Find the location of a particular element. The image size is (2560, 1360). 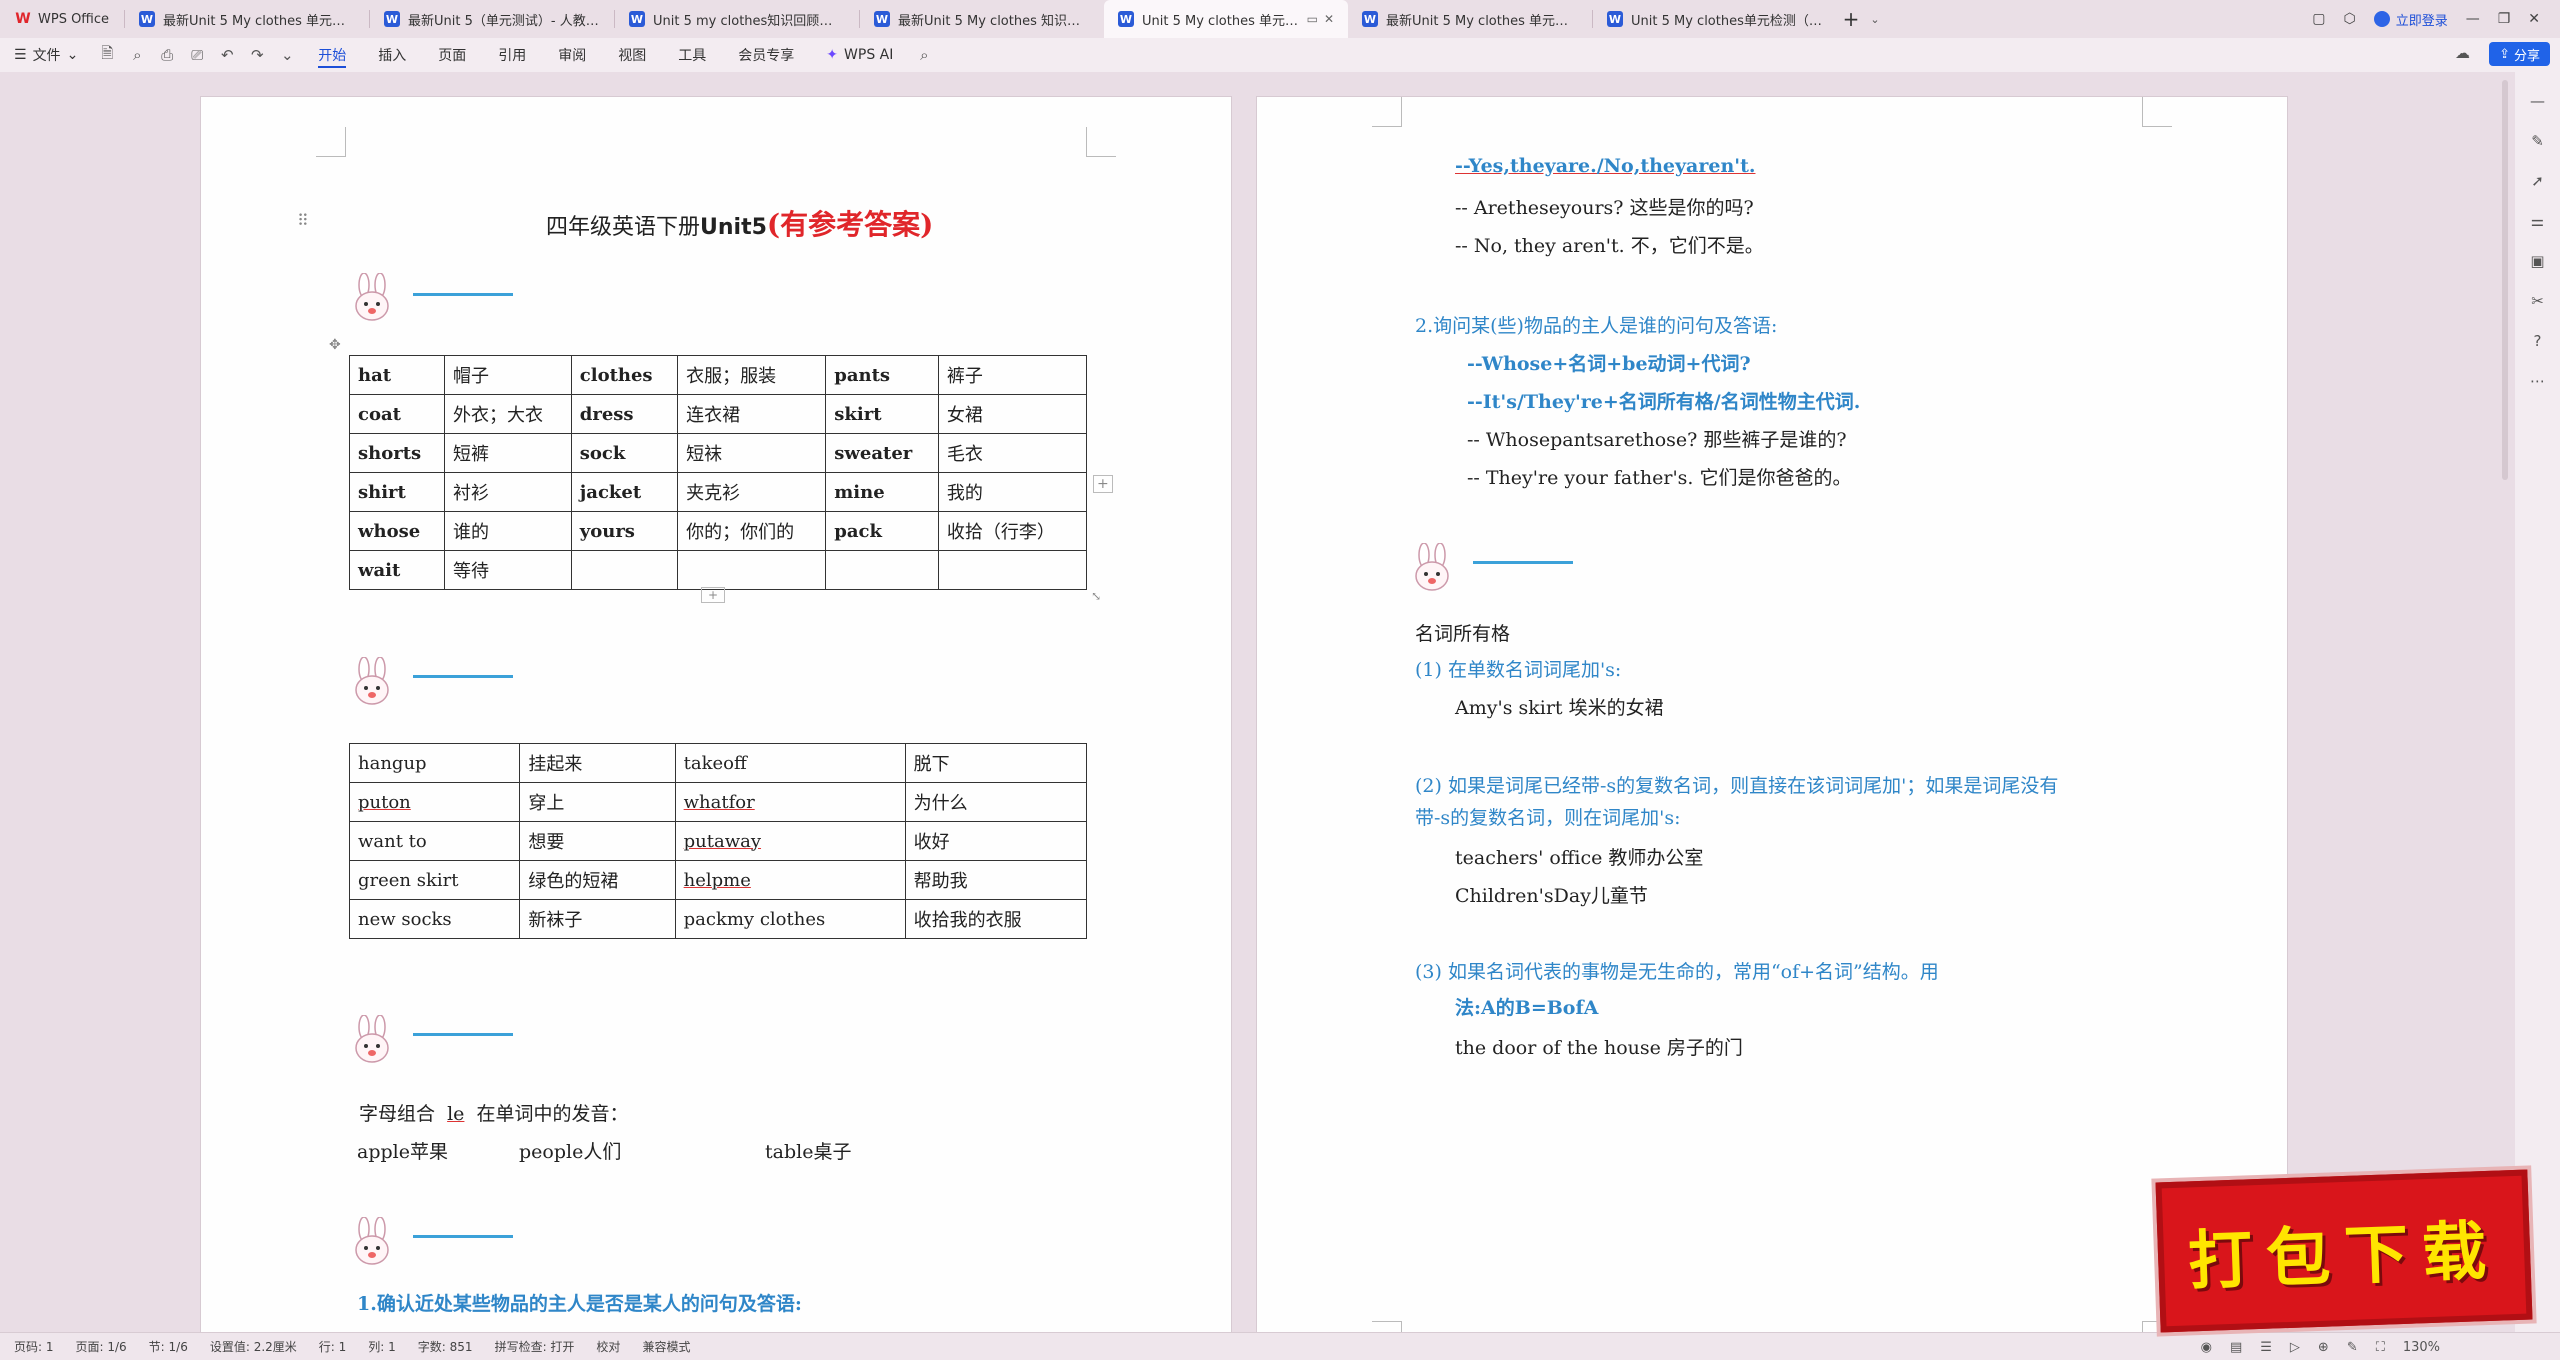

print-icon: ⎙ is located at coordinates (167, 55).